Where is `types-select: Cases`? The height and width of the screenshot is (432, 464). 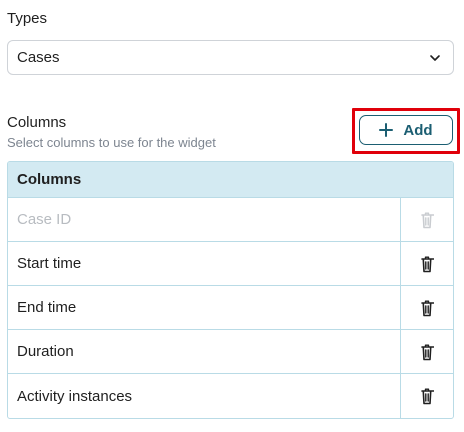 types-select: Cases is located at coordinates (230, 57).